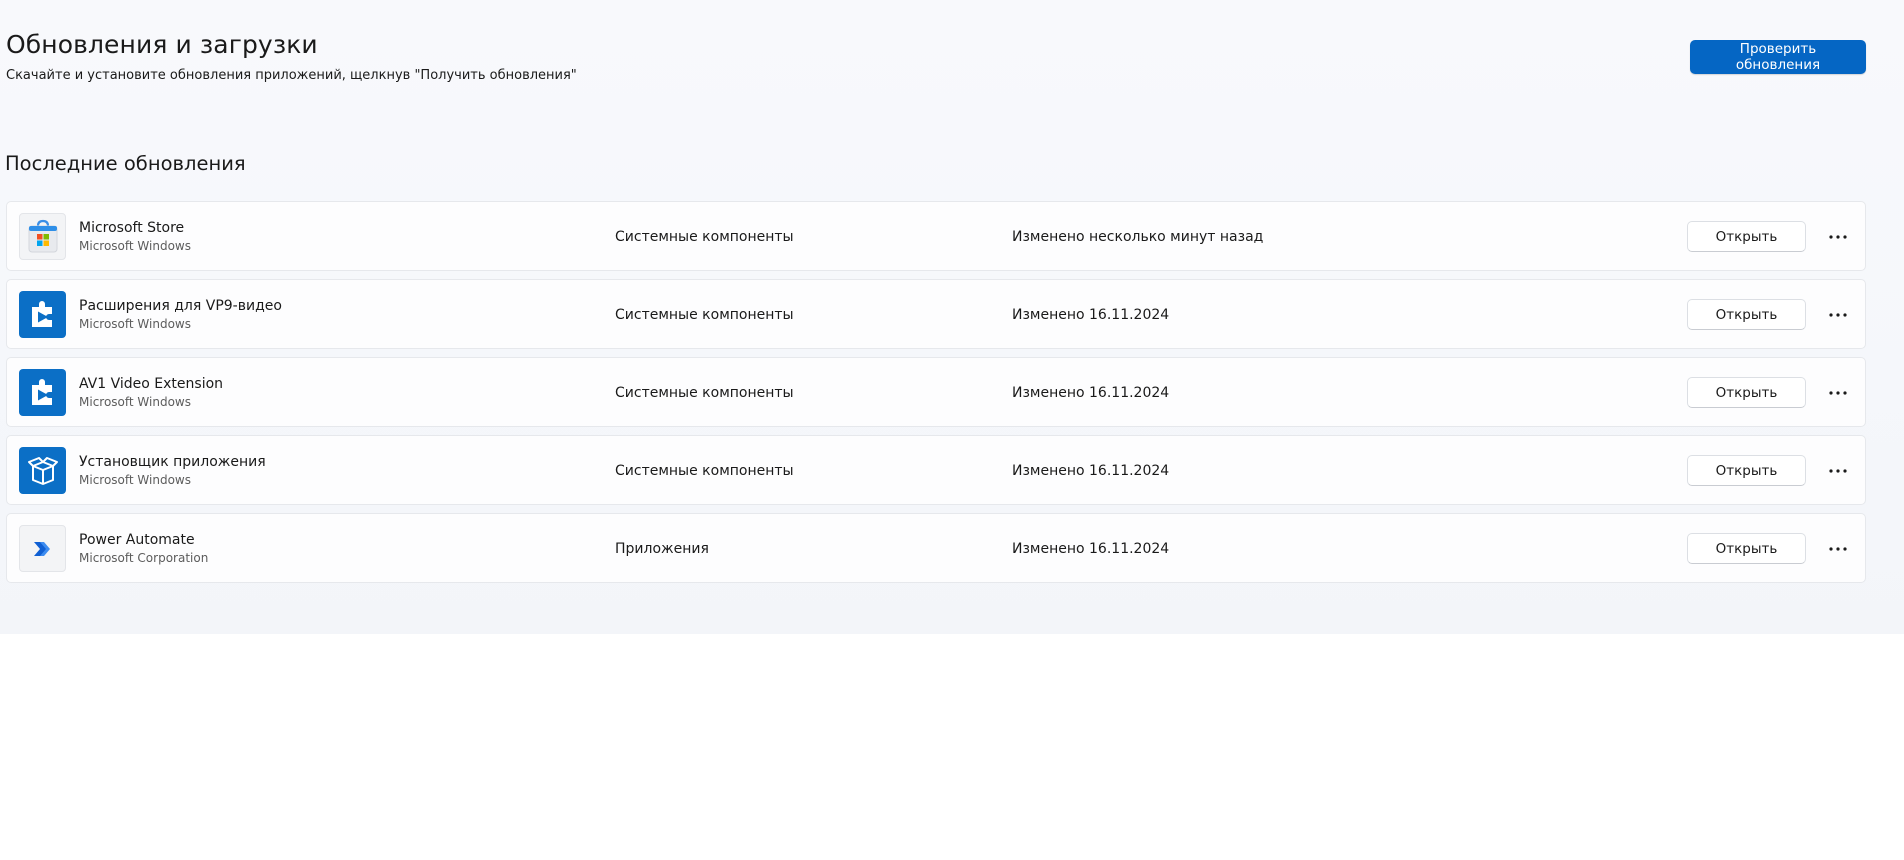 The width and height of the screenshot is (1904, 860). What do you see at coordinates (1778, 57) in the screenshot?
I see `check-updates-button: Проверить обновления` at bounding box center [1778, 57].